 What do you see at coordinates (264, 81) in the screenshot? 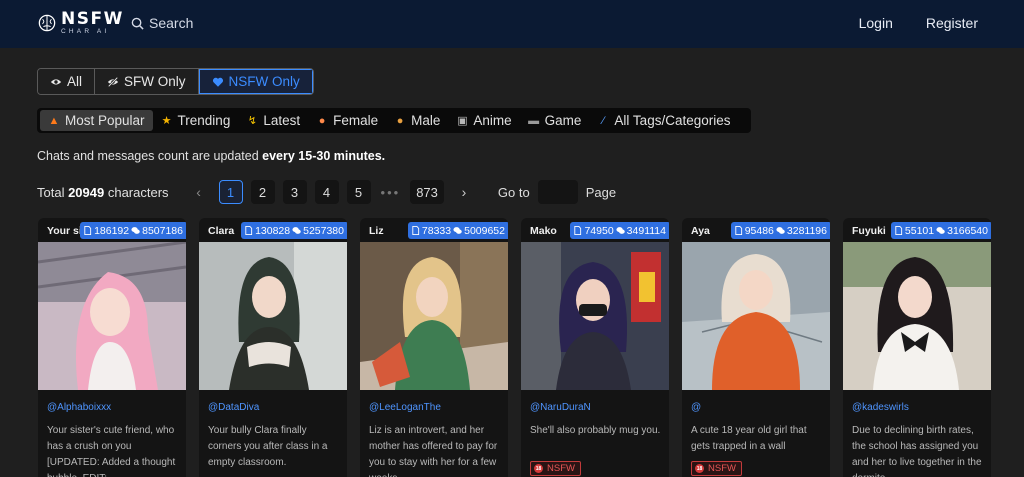
I see `filter-nsfw-label: NSFW Only` at bounding box center [264, 81].